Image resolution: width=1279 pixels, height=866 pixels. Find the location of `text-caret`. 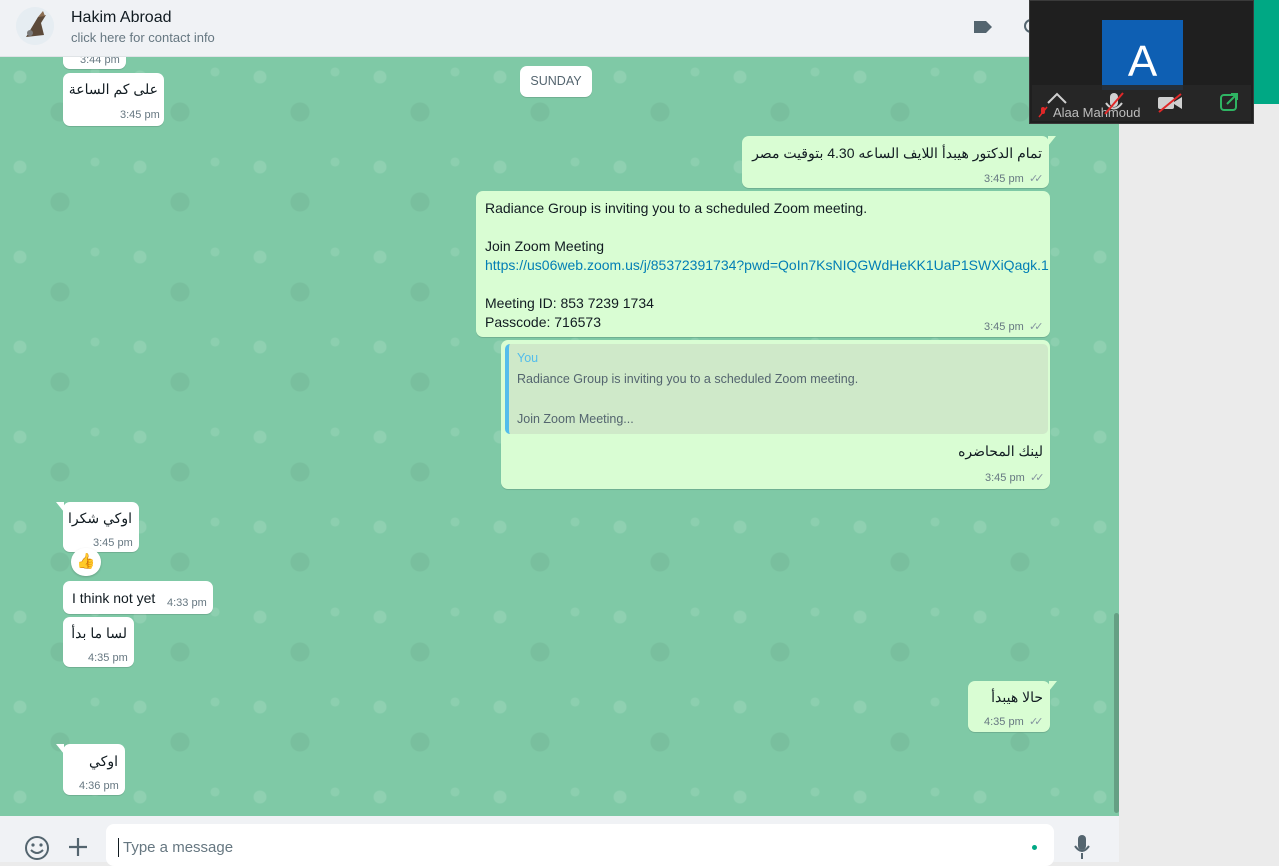

text-caret is located at coordinates (118, 847).